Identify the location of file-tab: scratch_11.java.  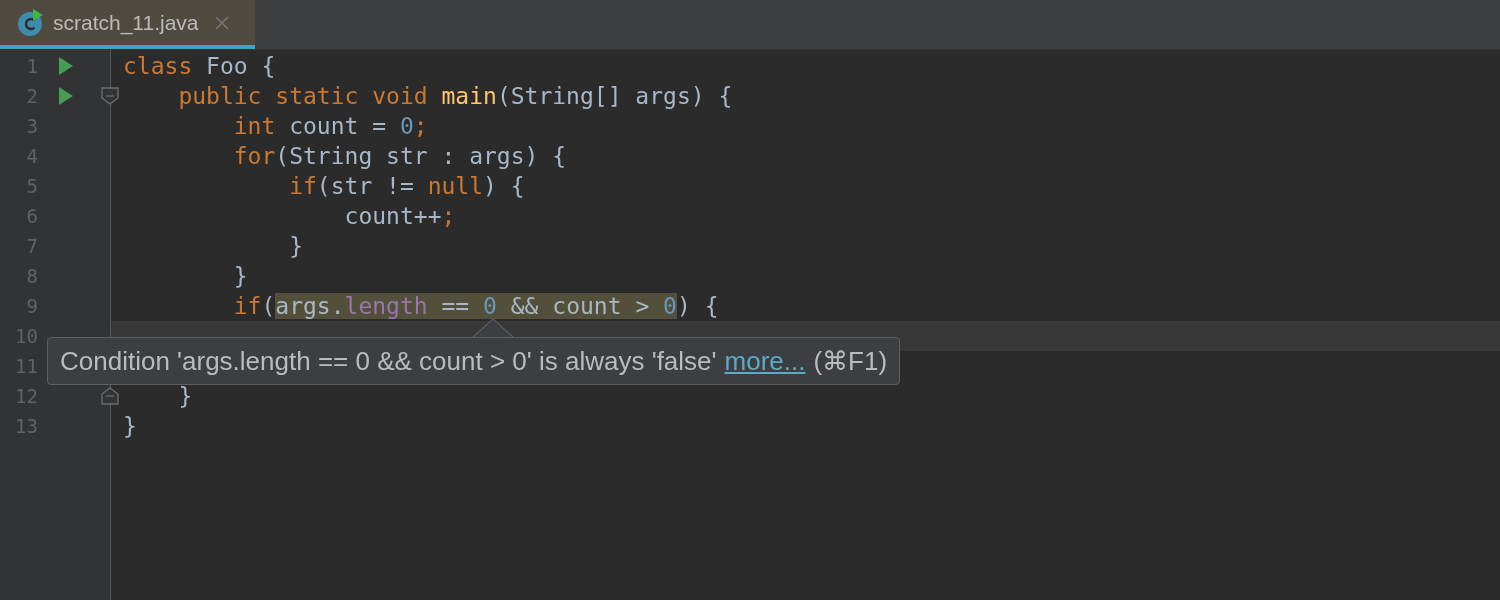
(127, 24).